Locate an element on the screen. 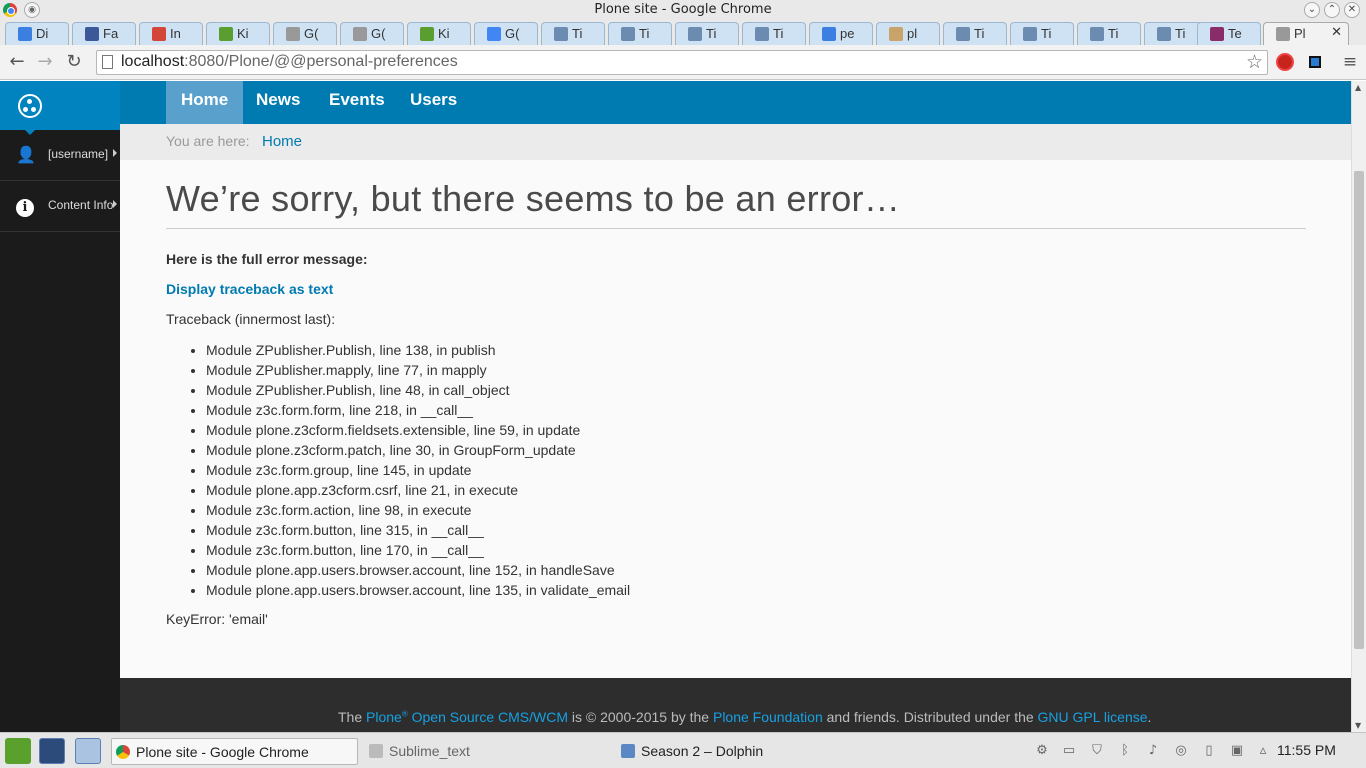 This screenshot has width=1366, height=768. tab-label: Te is located at coordinates (1235, 33).